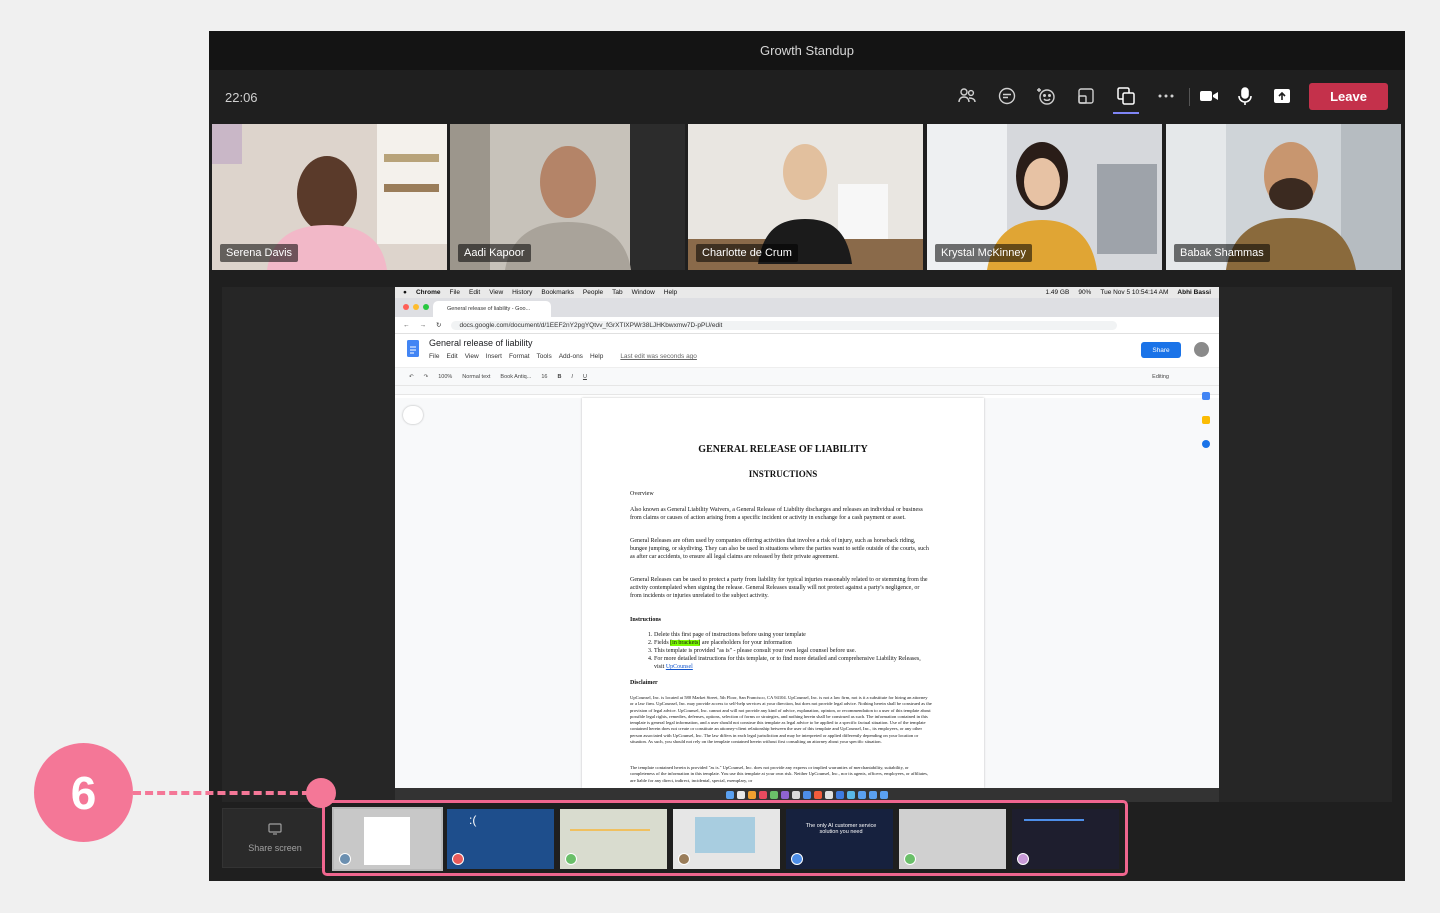  What do you see at coordinates (413, 415) in the screenshot?
I see `outline-icon` at bounding box center [413, 415].